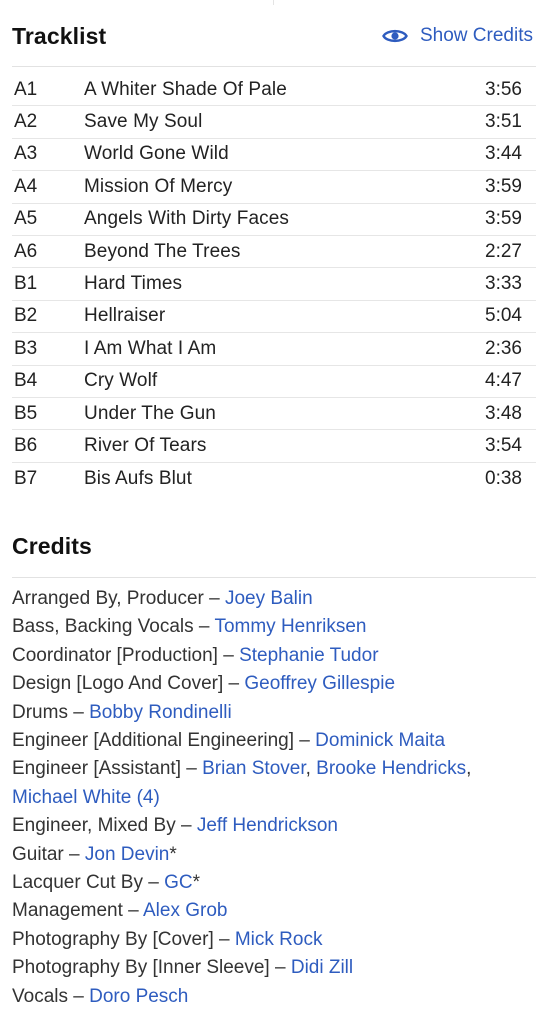  I want to click on credit-name-link: Jeff Hendrickson, so click(267, 825).